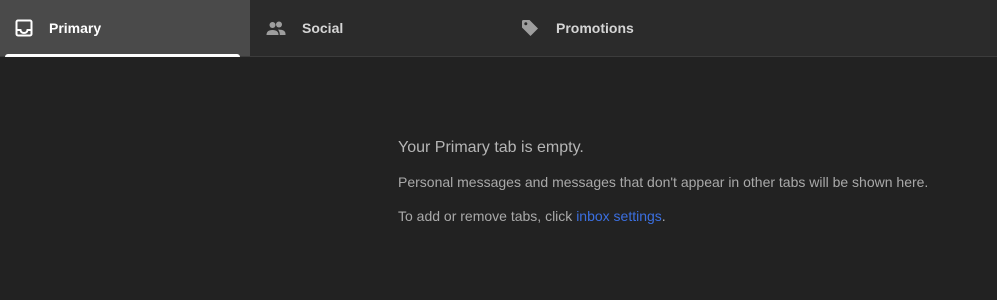  What do you see at coordinates (125, 28) in the screenshot?
I see `tab-primary: Primary` at bounding box center [125, 28].